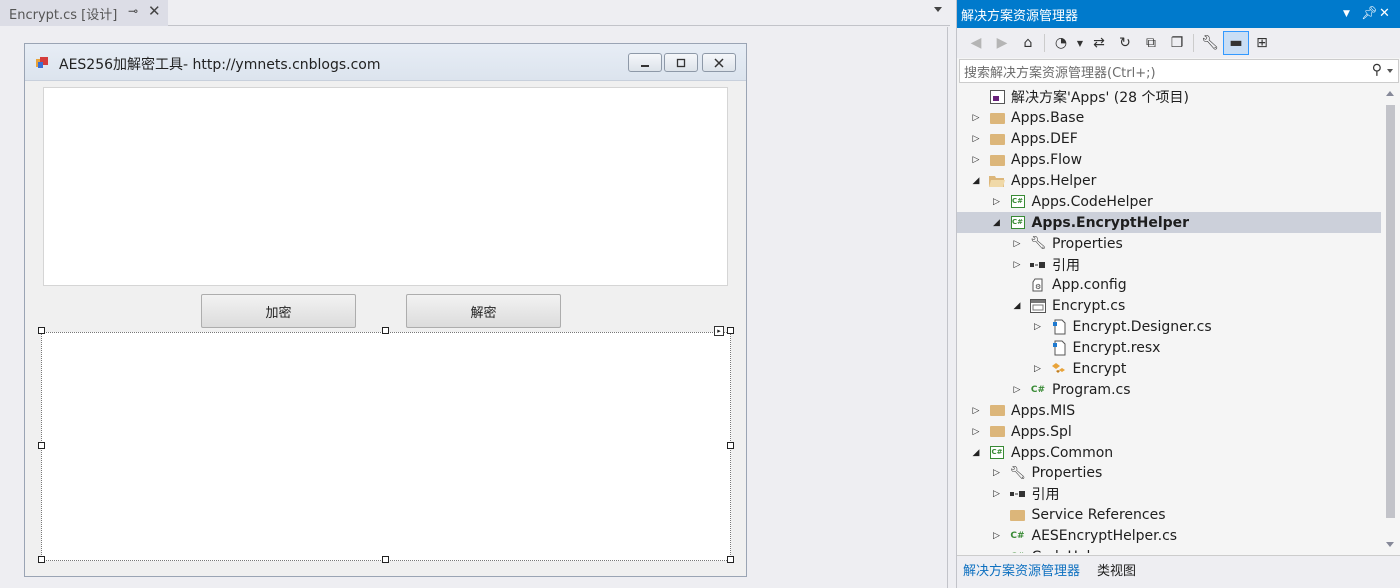 Image resolution: width=1400 pixels, height=588 pixels. What do you see at coordinates (1089, 285) in the screenshot?
I see `tree-item-label: App.config` at bounding box center [1089, 285].